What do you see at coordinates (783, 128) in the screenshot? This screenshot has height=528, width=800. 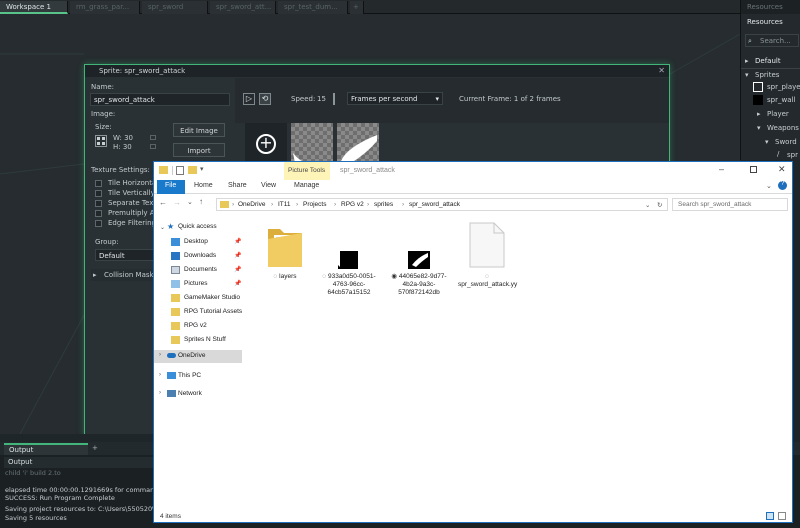 I see `resource-folder: Weapons` at bounding box center [783, 128].